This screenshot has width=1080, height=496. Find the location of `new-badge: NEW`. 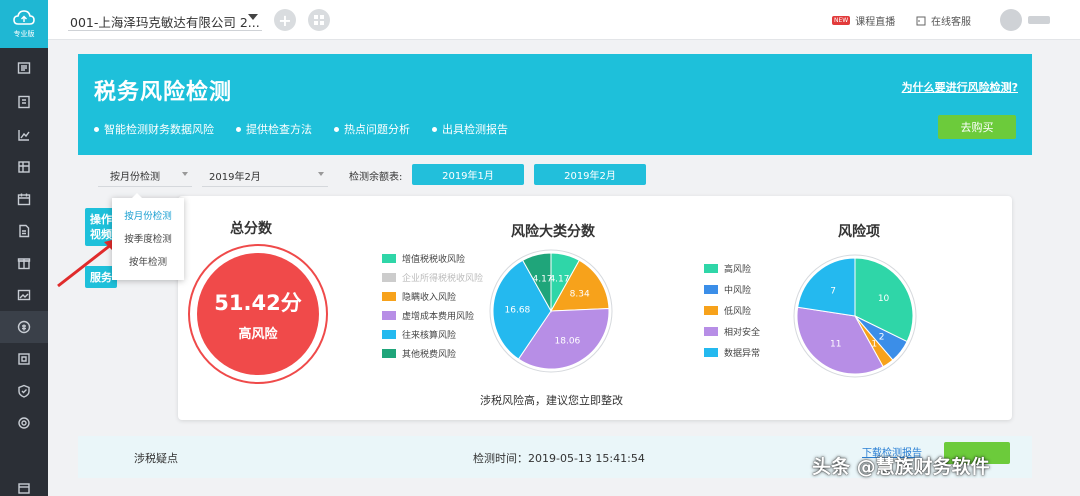

new-badge: NEW is located at coordinates (841, 20).